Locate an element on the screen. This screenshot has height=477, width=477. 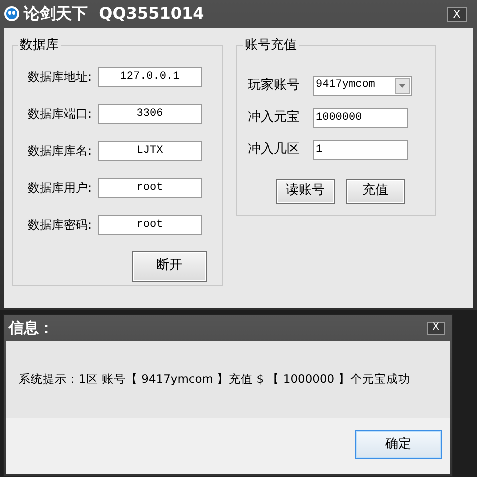
action-button: 断开 is located at coordinates (169, 266).